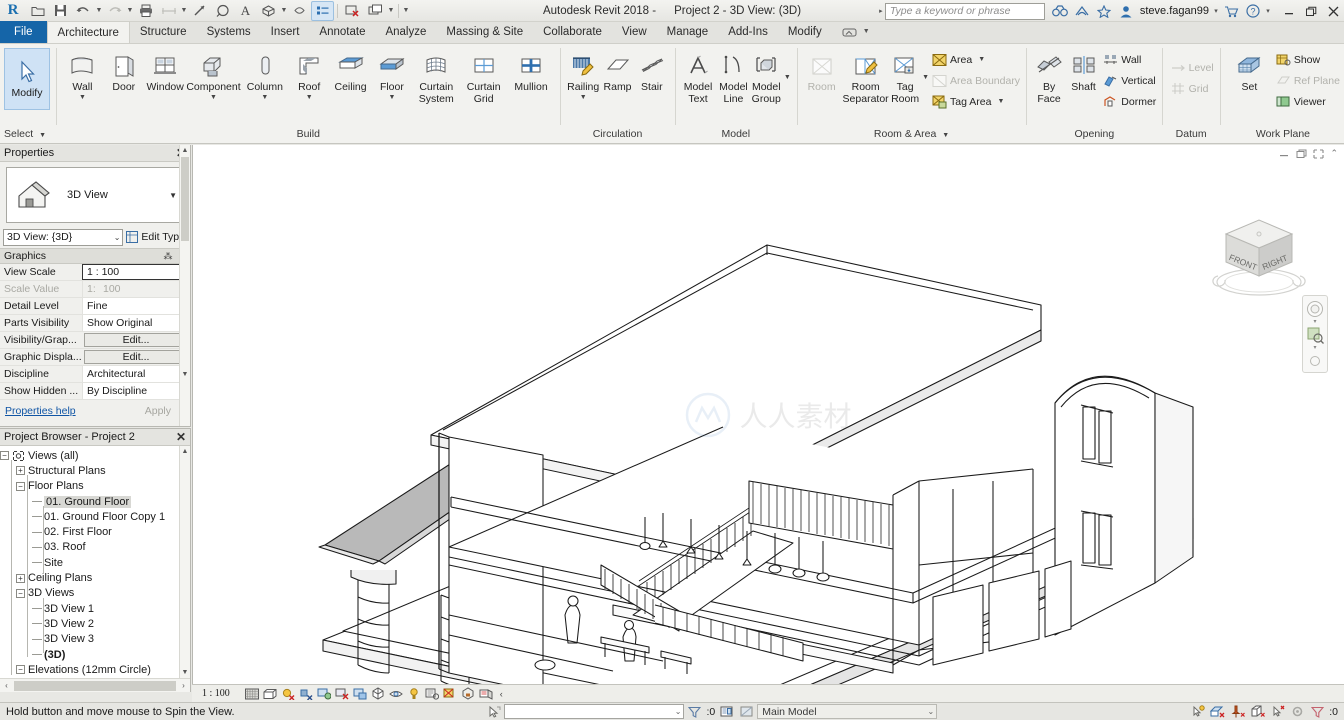 The image size is (1344, 720). I want to click on tool-curtain-system: Curtain System, so click(436, 75).